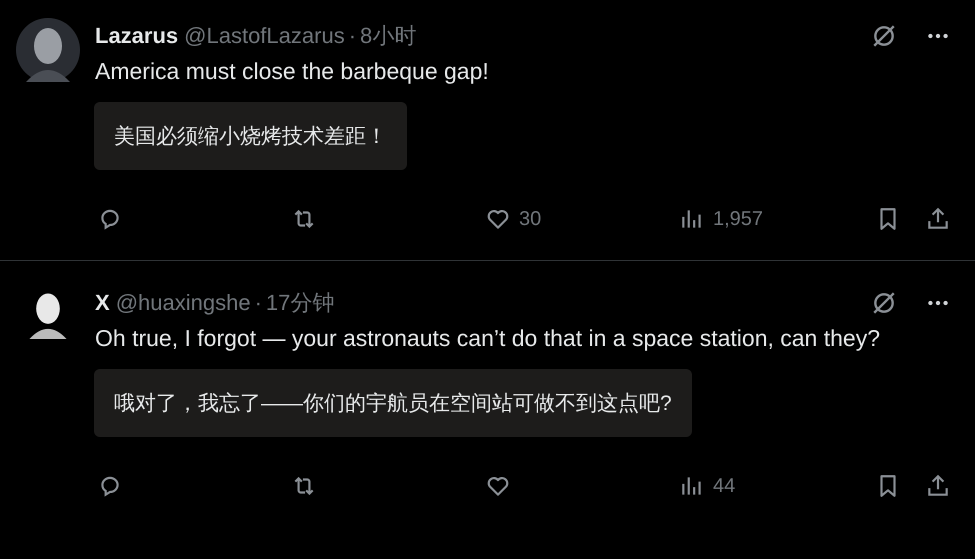  What do you see at coordinates (393, 403) in the screenshot?
I see `translation-text: 哦对了，我忘了——你们的宇航员在空间站可做不到这点吧?` at bounding box center [393, 403].